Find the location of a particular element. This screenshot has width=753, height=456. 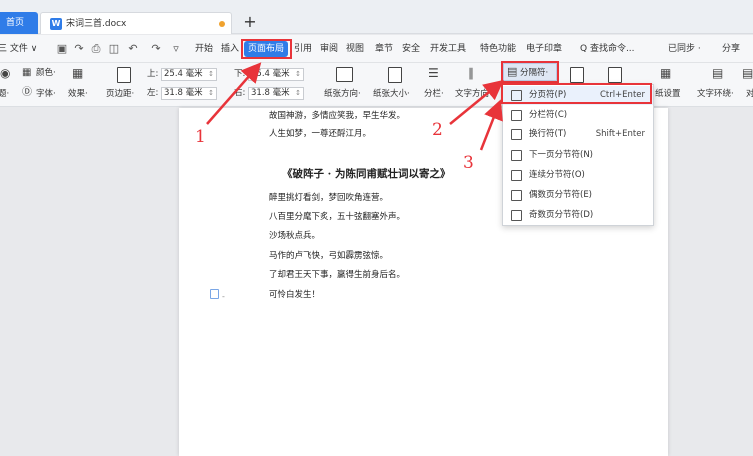

menu-references: 引用 is located at coordinates (303, 49).